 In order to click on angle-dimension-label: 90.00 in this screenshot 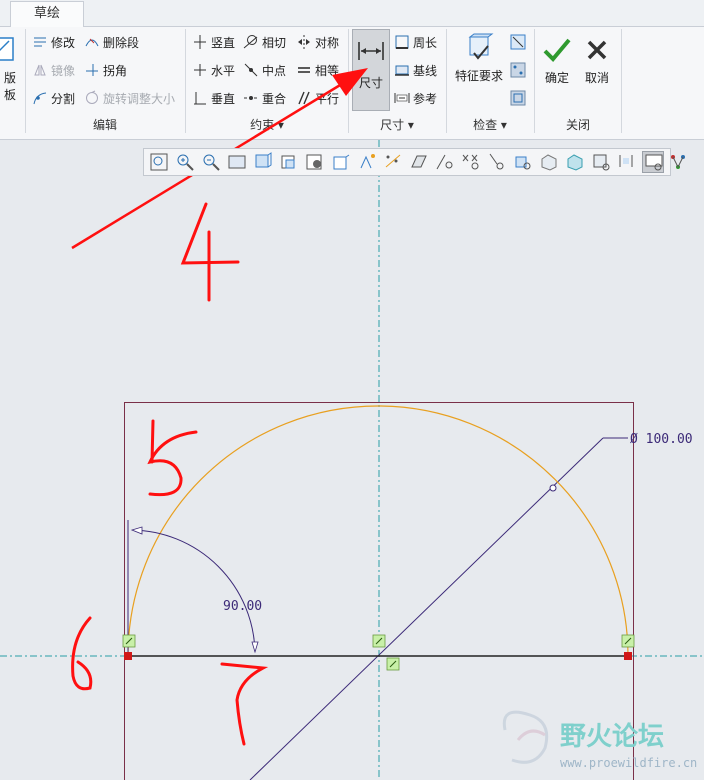, I will do `click(242, 606)`.